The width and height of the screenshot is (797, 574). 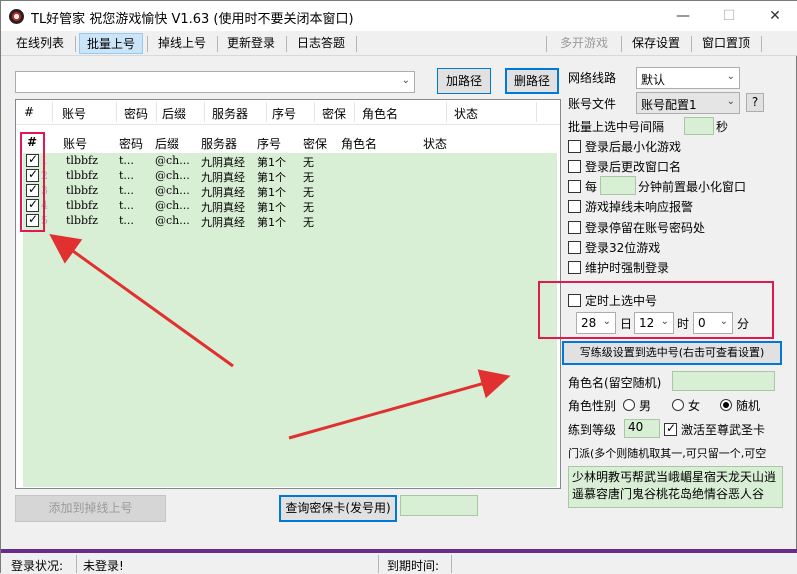 I want to click on minute-select: 0 ⌄, so click(x=713, y=323).